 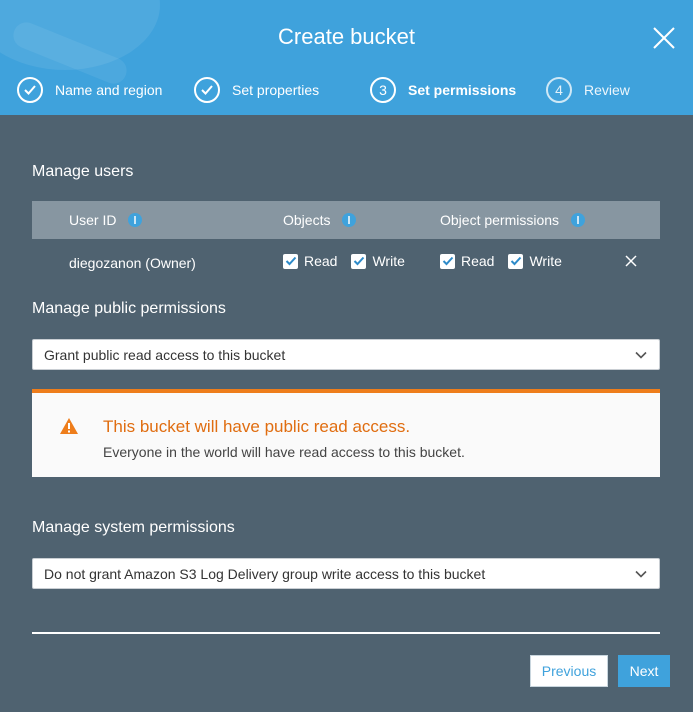 I want to click on step-label: Set permissions, so click(x=462, y=90).